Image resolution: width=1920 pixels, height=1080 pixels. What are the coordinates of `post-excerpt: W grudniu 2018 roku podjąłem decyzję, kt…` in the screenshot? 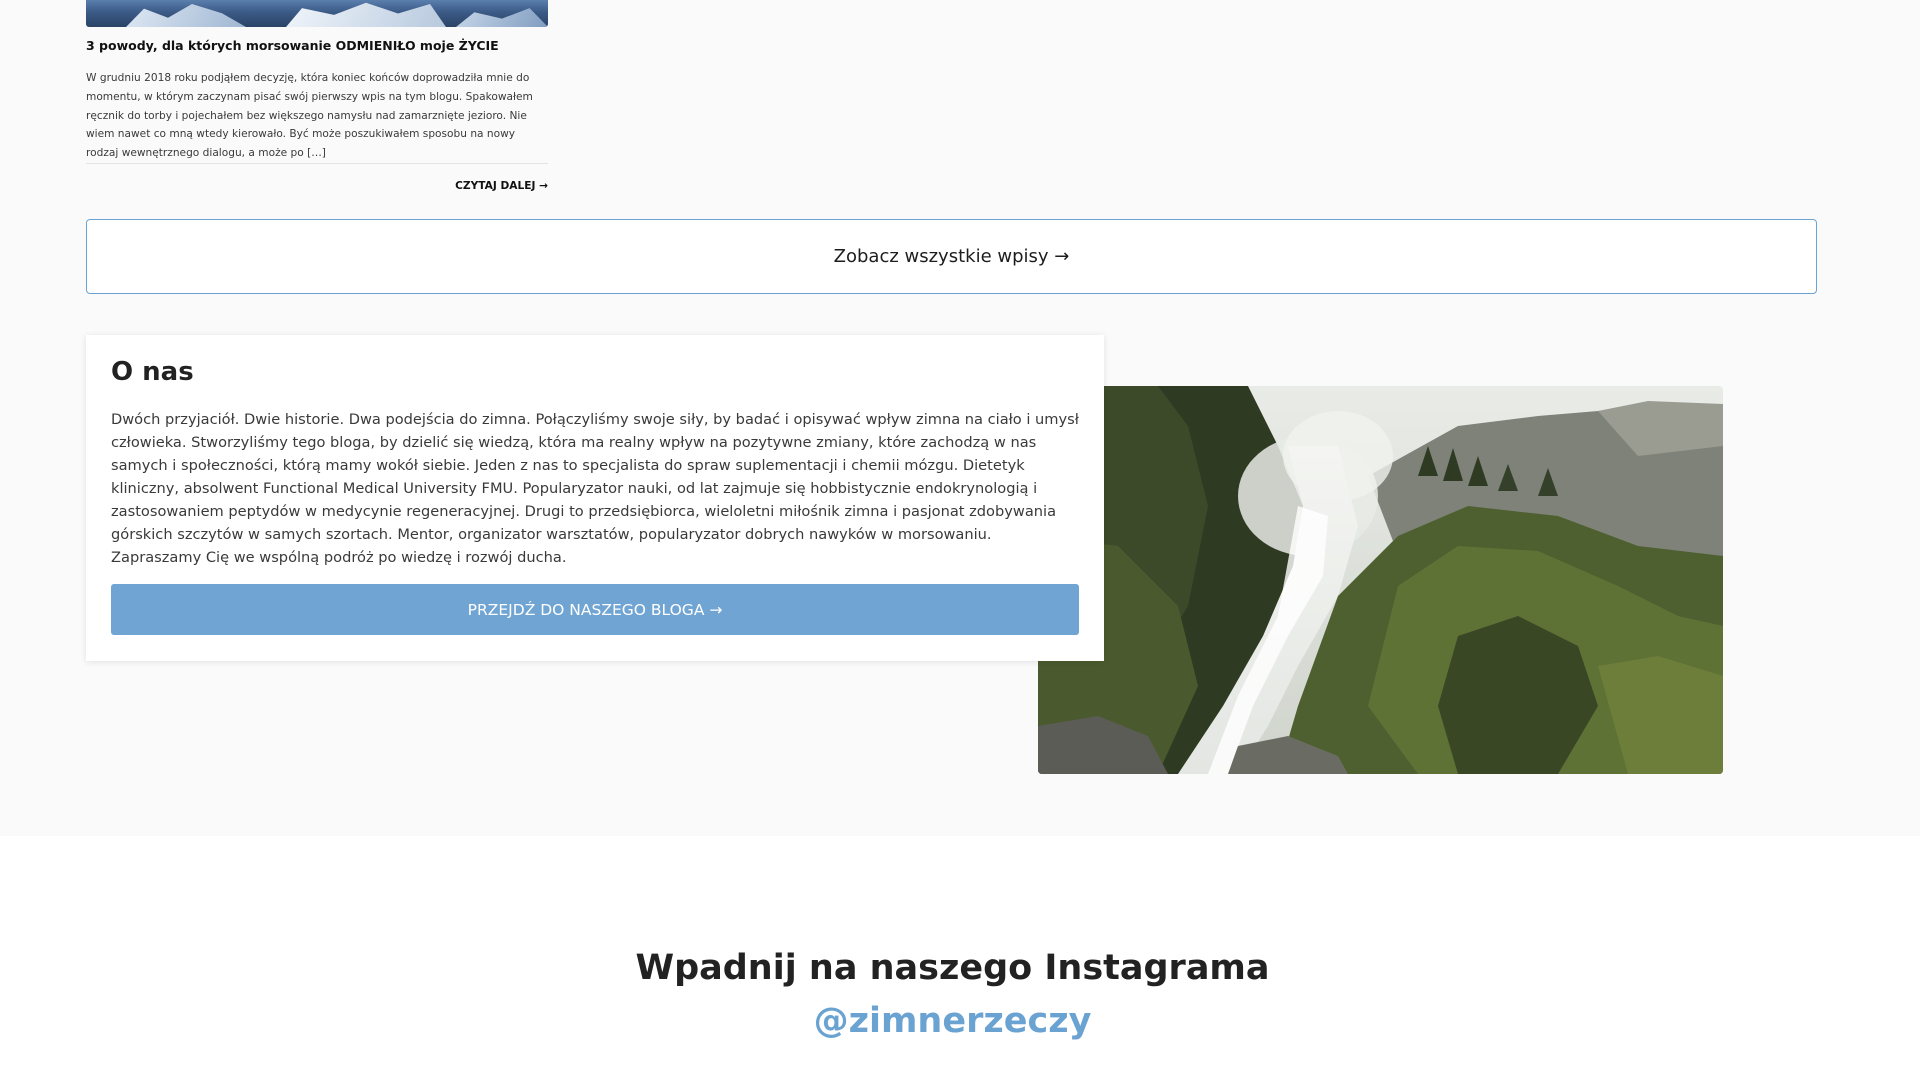 It's located at (309, 116).